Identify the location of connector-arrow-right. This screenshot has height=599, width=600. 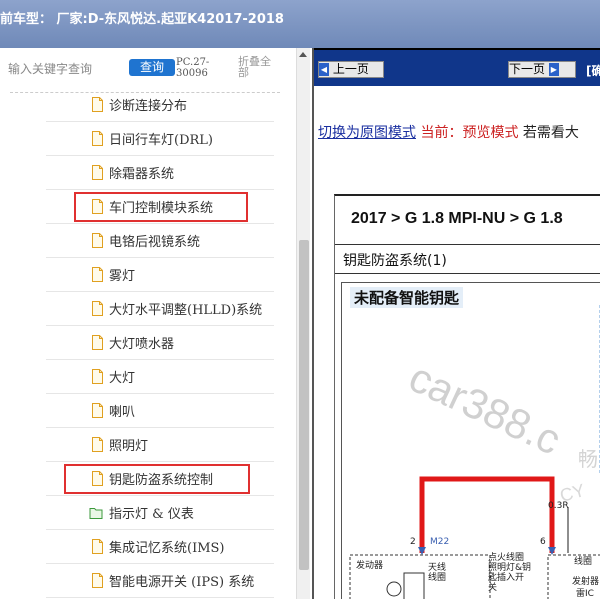
(552, 551).